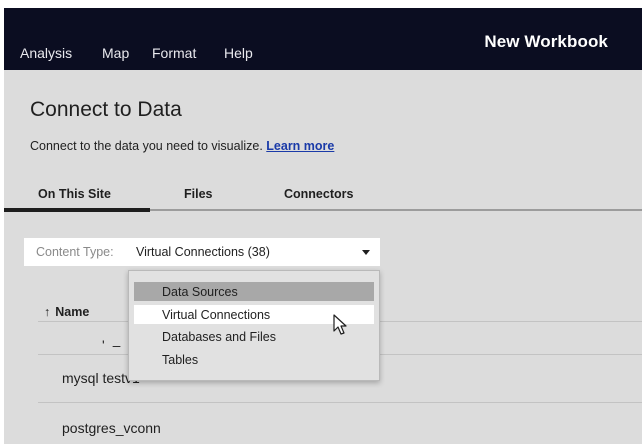  I want to click on dropdown-option-tables: Tables, so click(254, 359).